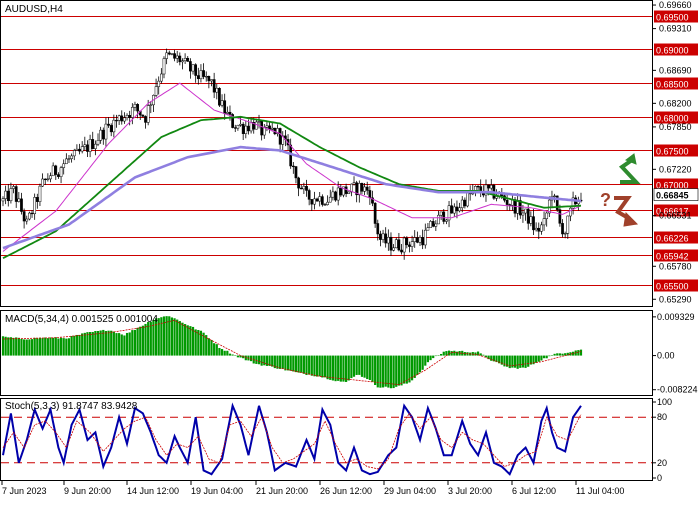 The height and width of the screenshot is (505, 700). Describe the element at coordinates (672, 51) in the screenshot. I see `level-label: 0.69000` at that location.